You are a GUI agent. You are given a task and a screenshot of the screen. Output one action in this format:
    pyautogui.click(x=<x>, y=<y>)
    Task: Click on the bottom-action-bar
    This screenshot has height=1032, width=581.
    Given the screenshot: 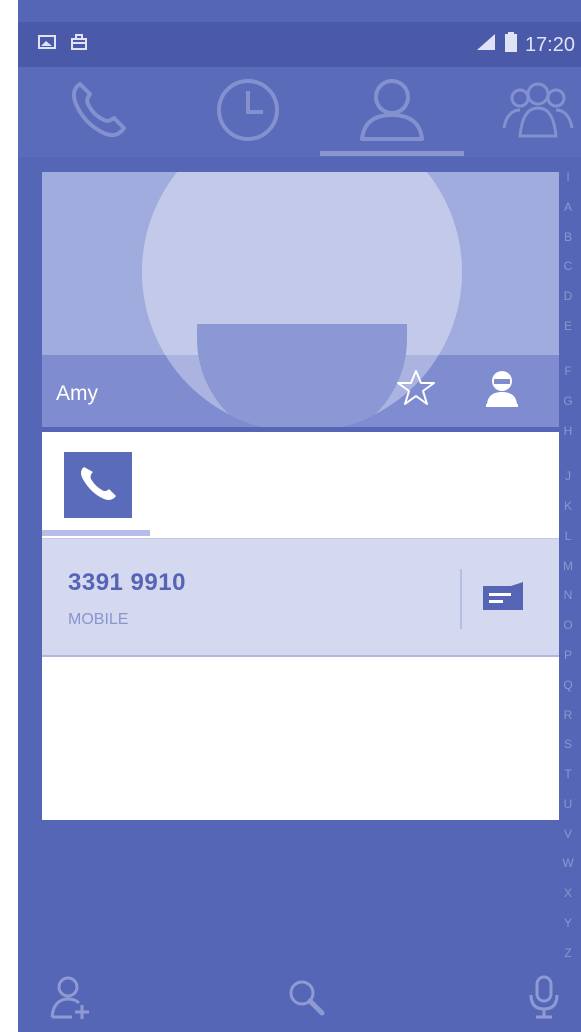 What is the action you would take?
    pyautogui.click(x=299, y=996)
    